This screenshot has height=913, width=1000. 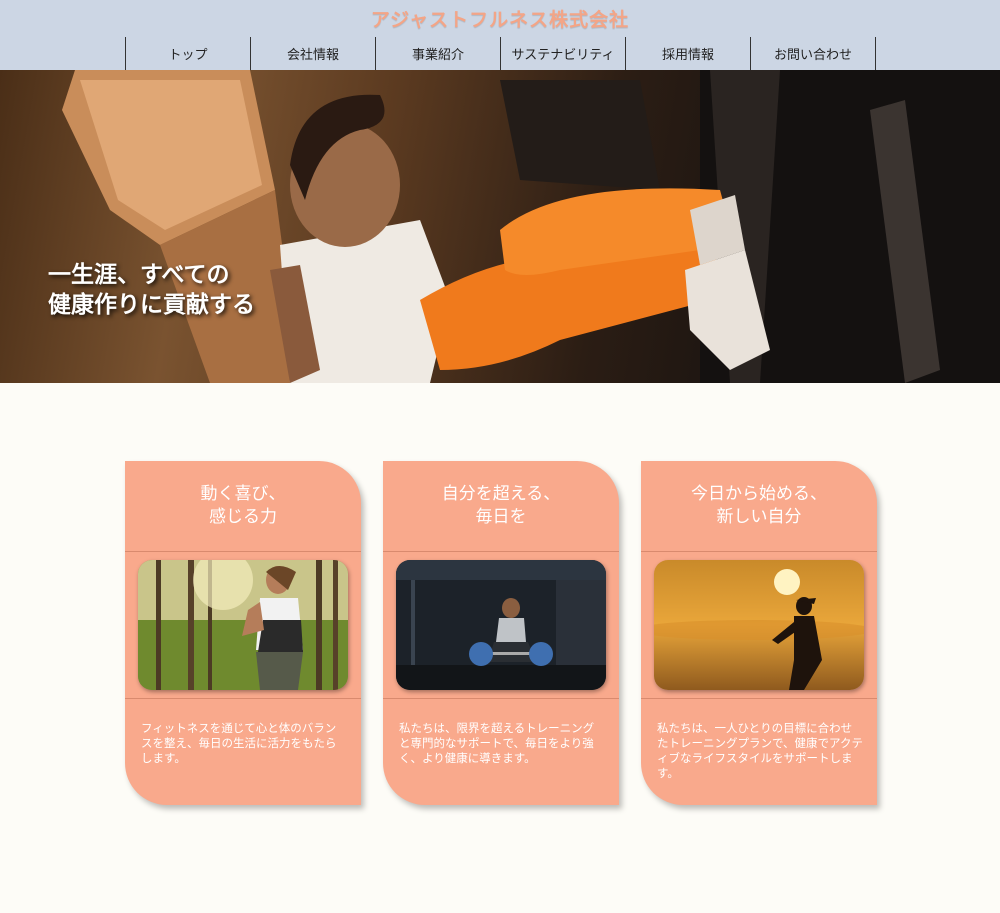 I want to click on brand-logo-text: アジャストフルネス株式会社, so click(x=500, y=18).